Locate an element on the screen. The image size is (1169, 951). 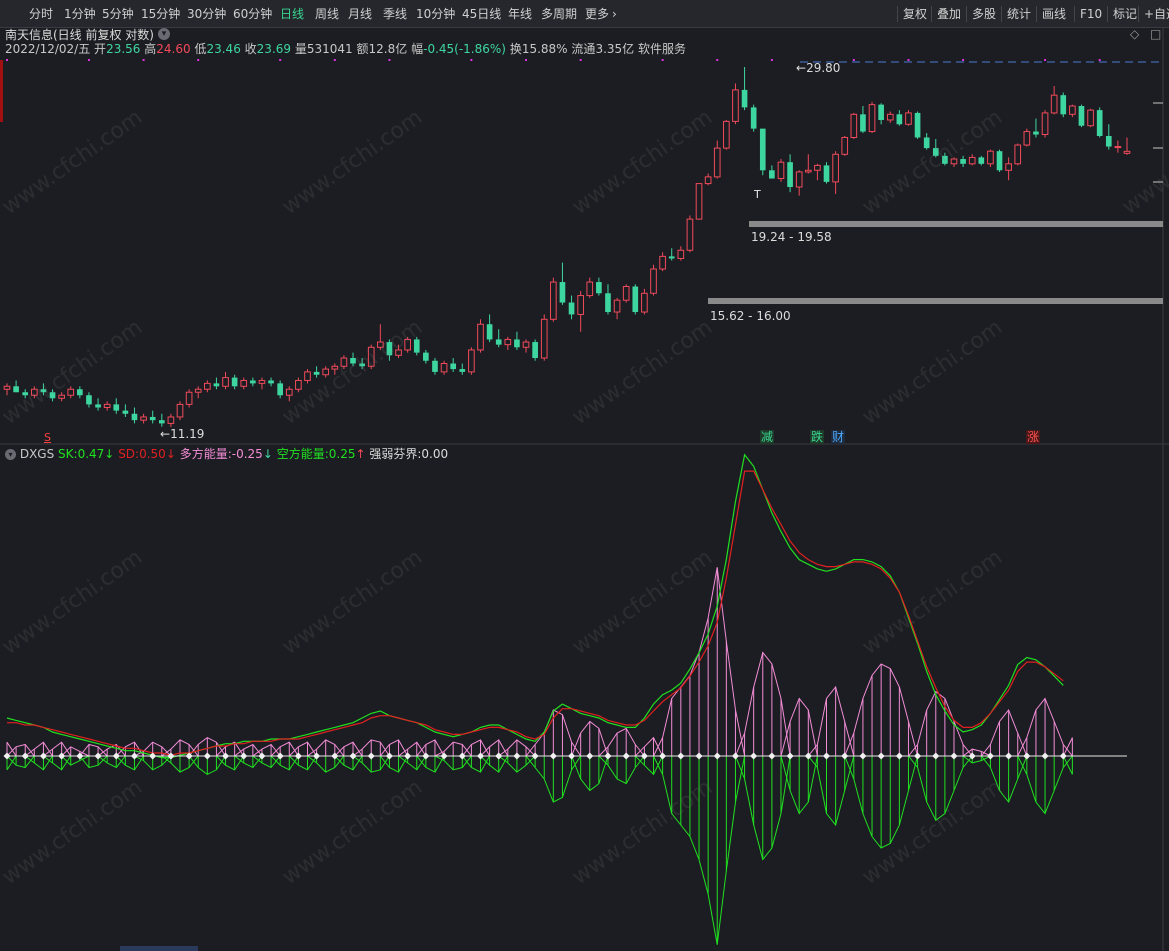
scrollbar-thumb is located at coordinates (159, 948).